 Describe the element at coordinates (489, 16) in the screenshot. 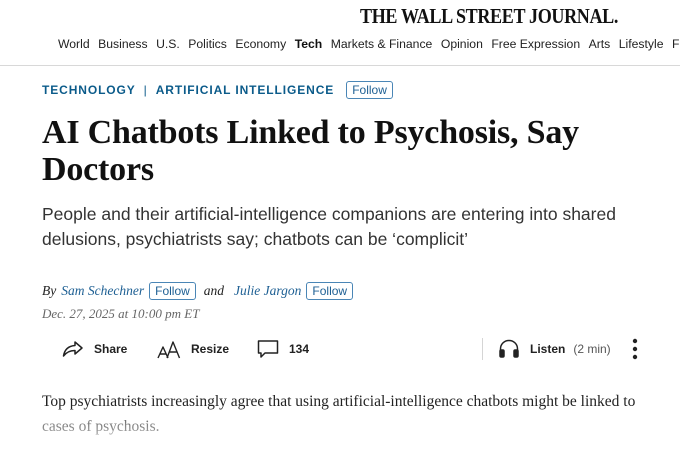

I see `masthead-logo: THE WALL STREET JOURNAL.` at that location.